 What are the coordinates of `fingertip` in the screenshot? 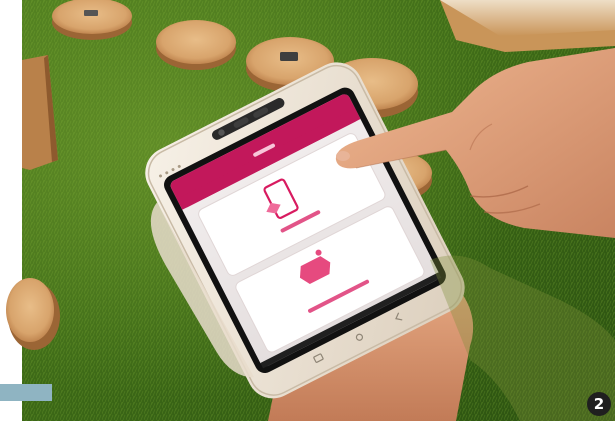 It's located at (343, 156).